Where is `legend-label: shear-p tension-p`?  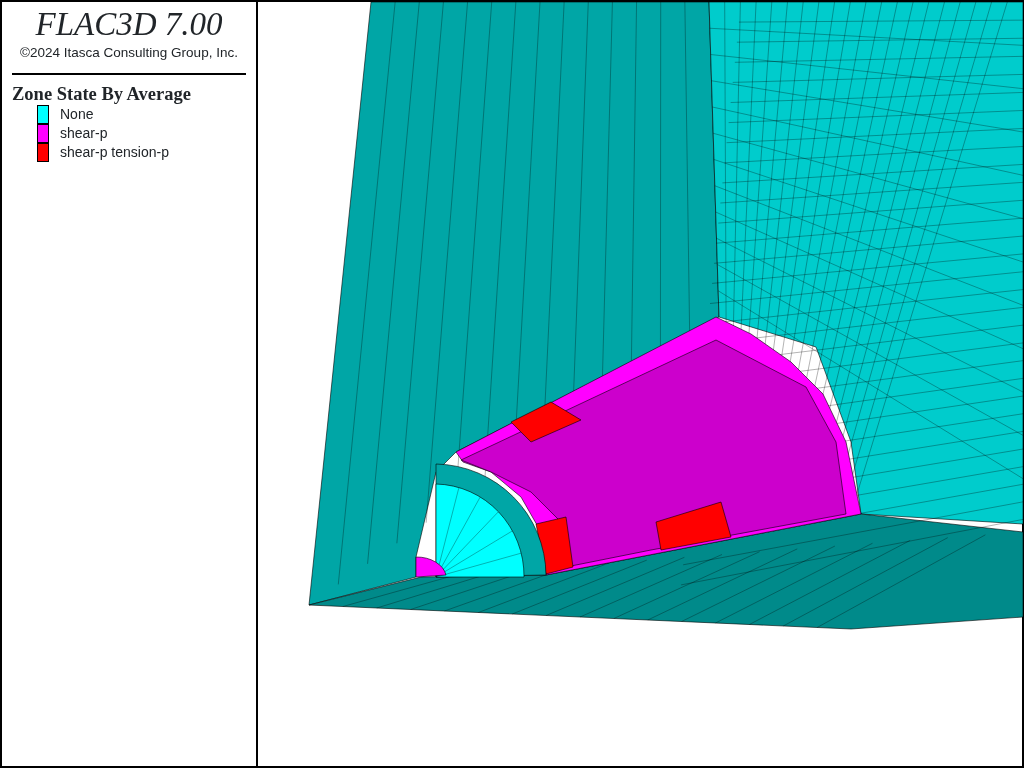
legend-label: shear-p tension-p is located at coordinates (114, 153).